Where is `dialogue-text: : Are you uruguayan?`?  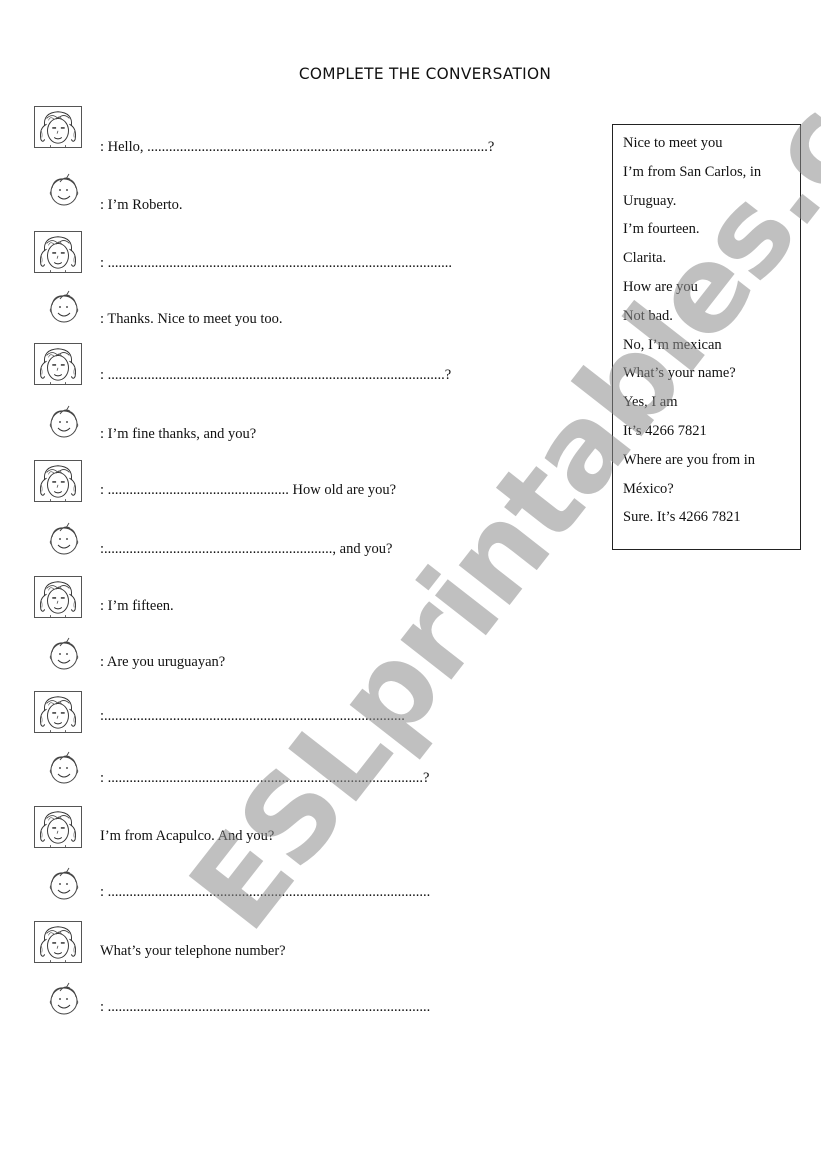
dialogue-text: : Are you uruguayan? is located at coordinates (163, 662).